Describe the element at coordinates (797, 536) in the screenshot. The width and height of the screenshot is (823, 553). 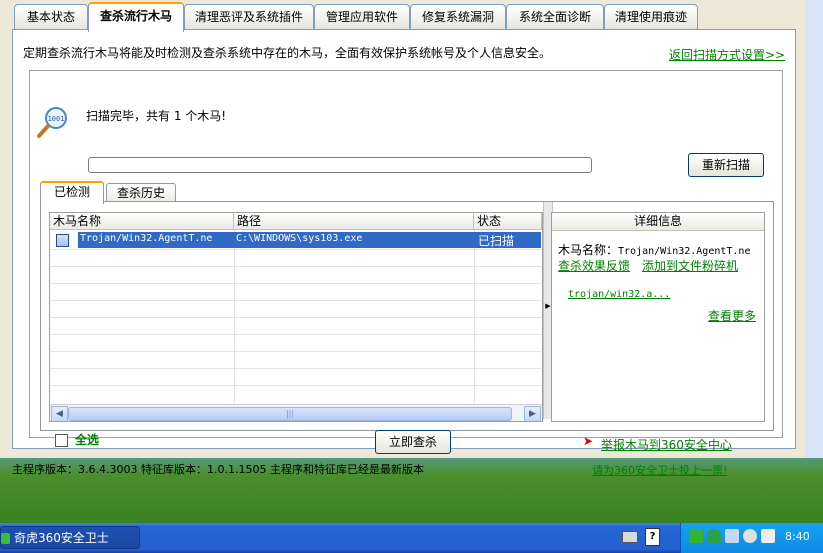
I see `clock: 8:40` at that location.